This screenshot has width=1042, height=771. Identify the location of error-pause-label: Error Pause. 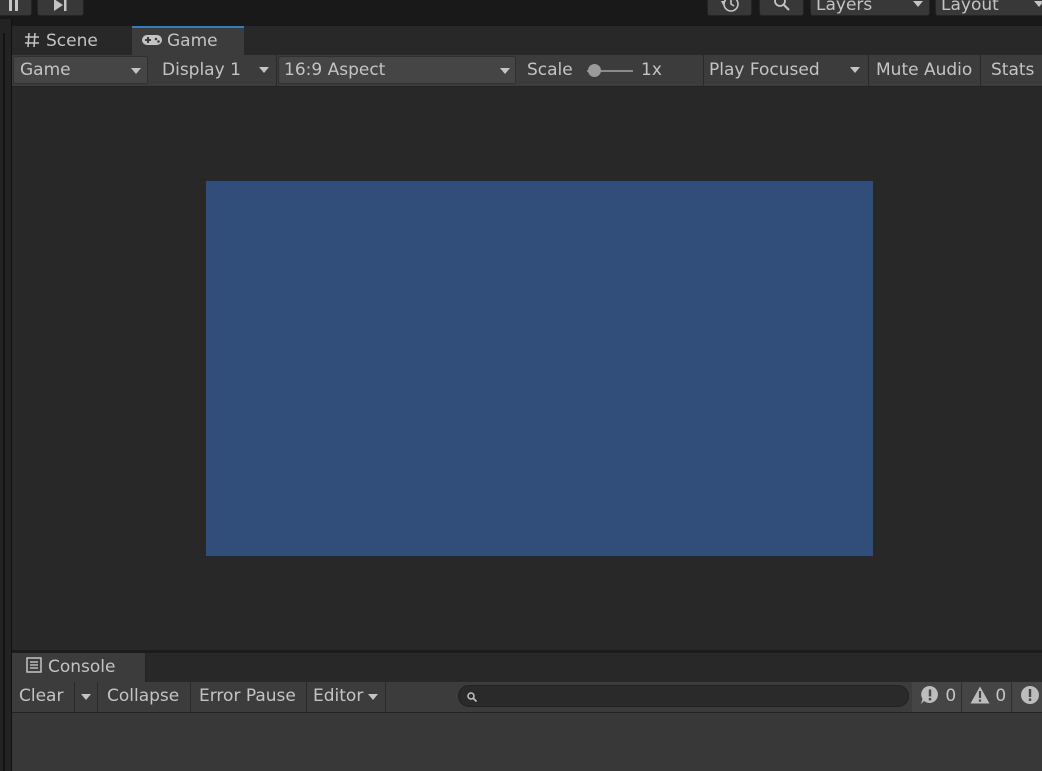
(247, 696).